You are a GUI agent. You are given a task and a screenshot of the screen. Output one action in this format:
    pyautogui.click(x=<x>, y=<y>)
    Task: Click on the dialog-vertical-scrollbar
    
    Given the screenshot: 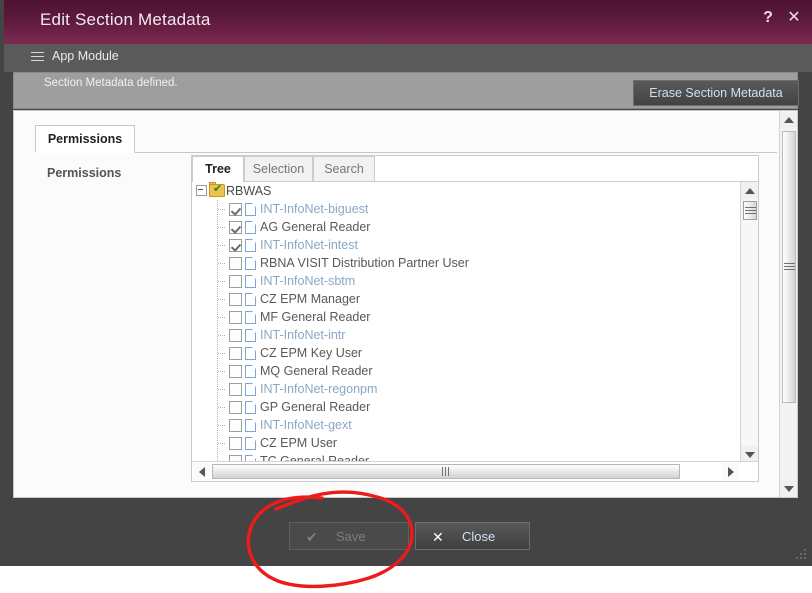 What is the action you would take?
    pyautogui.click(x=788, y=304)
    